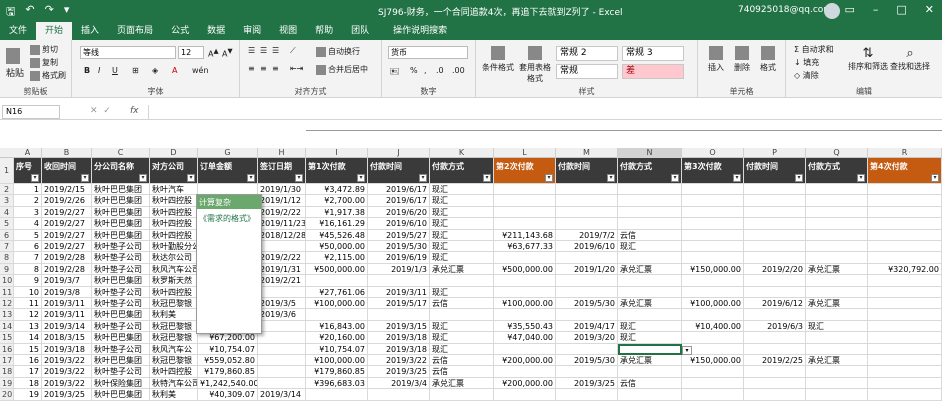  Describe the element at coordinates (282, 361) in the screenshot. I see `cell-H17` at that location.